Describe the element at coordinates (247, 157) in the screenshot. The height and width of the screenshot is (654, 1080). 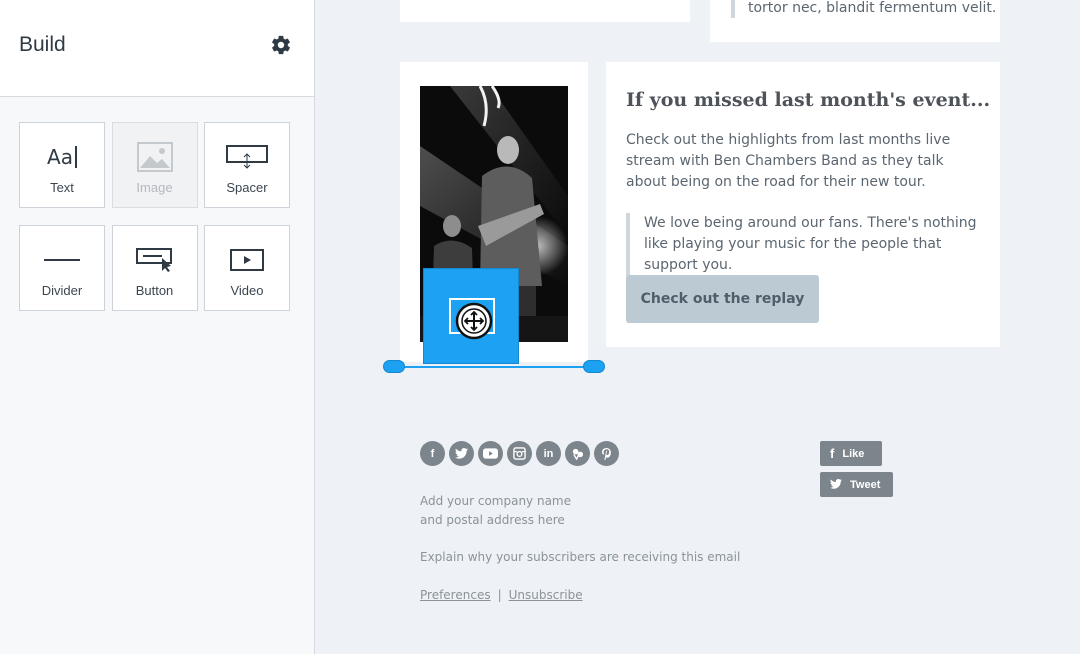
I see `spacer-icon` at that location.